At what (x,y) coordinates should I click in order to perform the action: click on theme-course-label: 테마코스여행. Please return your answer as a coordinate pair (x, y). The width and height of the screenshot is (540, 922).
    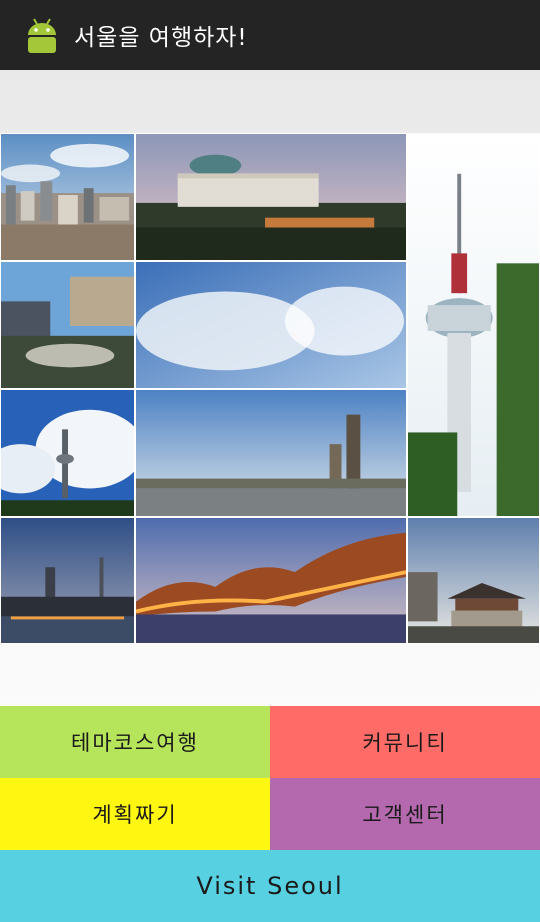
    Looking at the image, I should click on (135, 743).